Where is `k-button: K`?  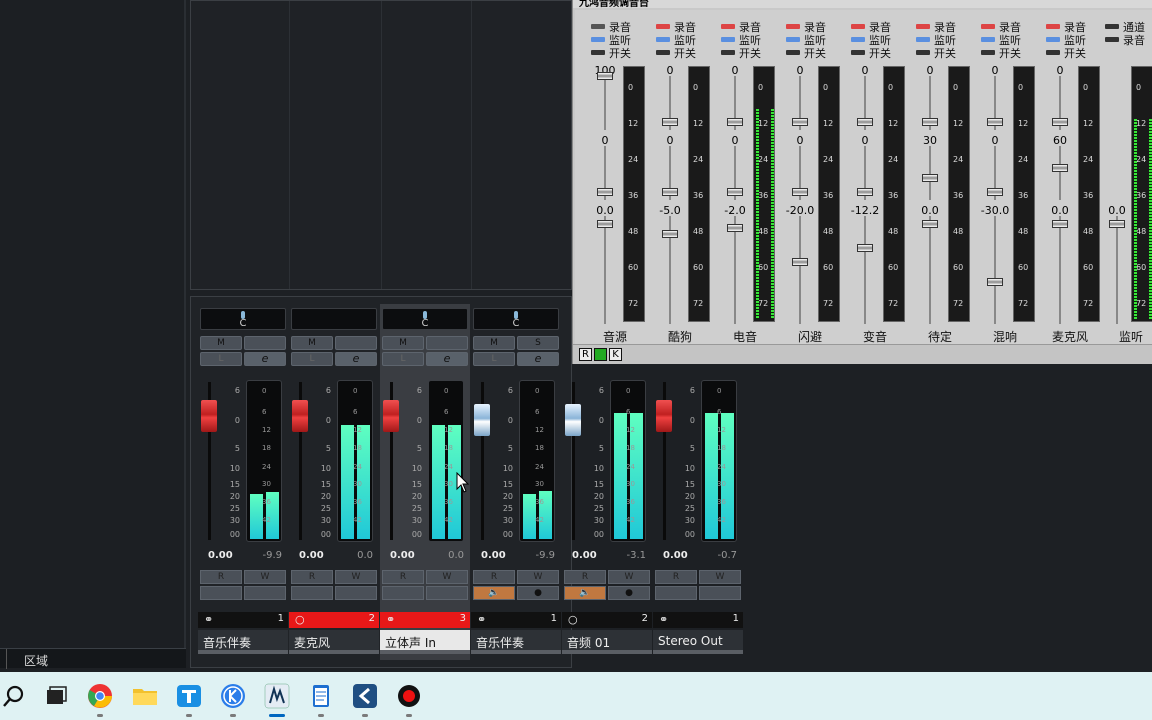
k-button: K is located at coordinates (615, 354).